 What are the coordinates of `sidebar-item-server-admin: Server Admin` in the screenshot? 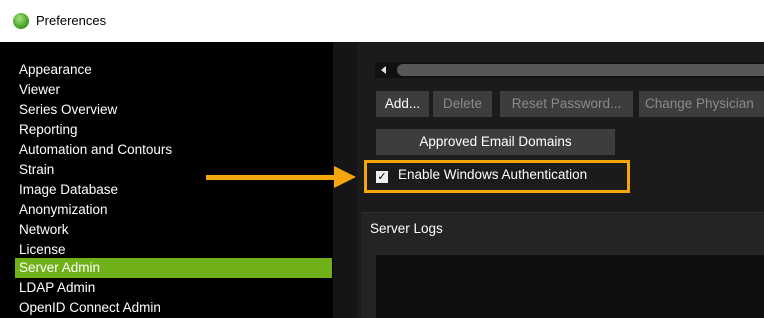 It's located at (173, 268).